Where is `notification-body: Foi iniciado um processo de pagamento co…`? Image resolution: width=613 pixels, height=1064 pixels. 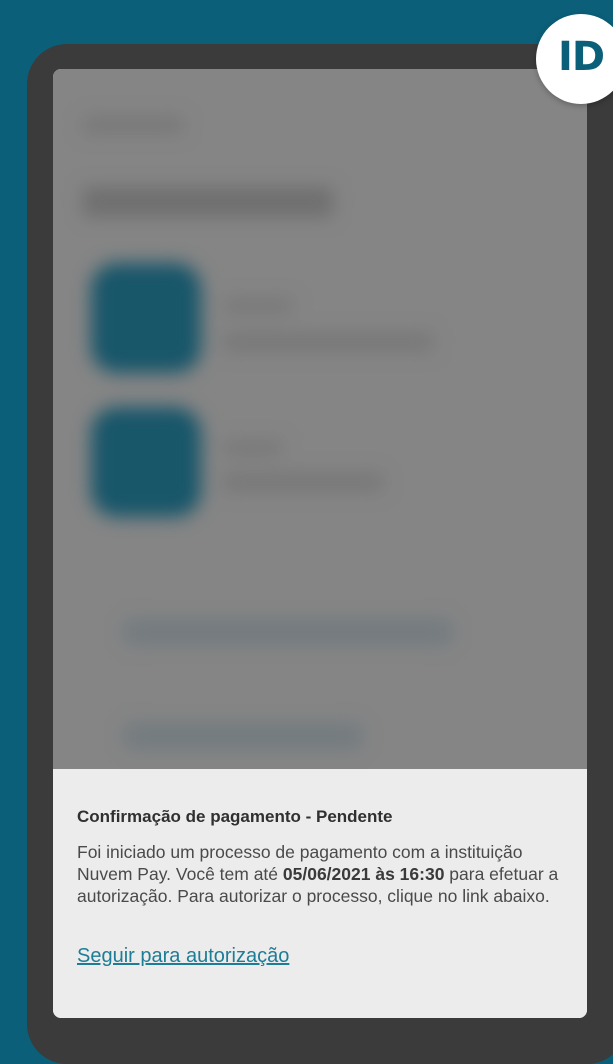
notification-body: Foi iniciado um processo de pagamento co… is located at coordinates (321, 874).